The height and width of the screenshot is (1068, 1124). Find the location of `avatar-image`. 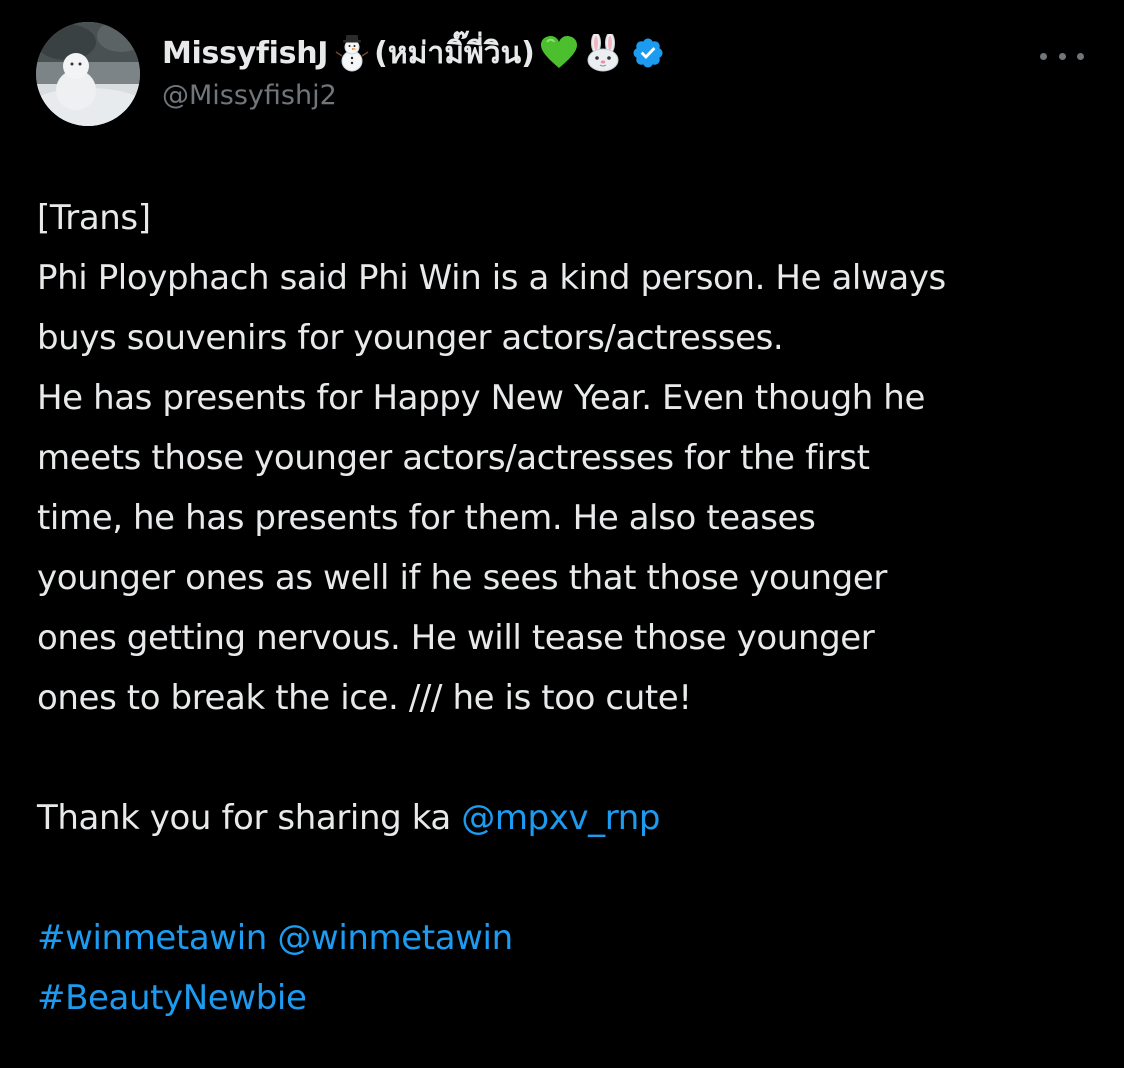

avatar-image is located at coordinates (88, 74).